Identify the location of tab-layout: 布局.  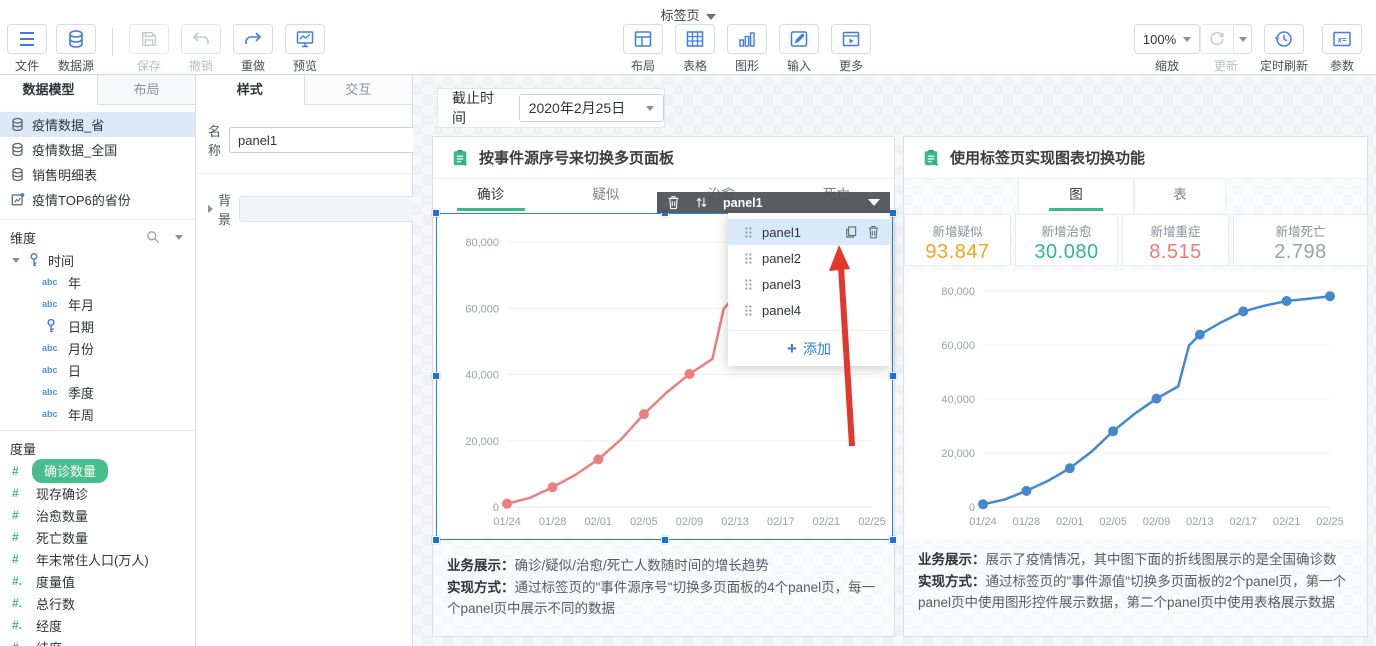
(146, 90).